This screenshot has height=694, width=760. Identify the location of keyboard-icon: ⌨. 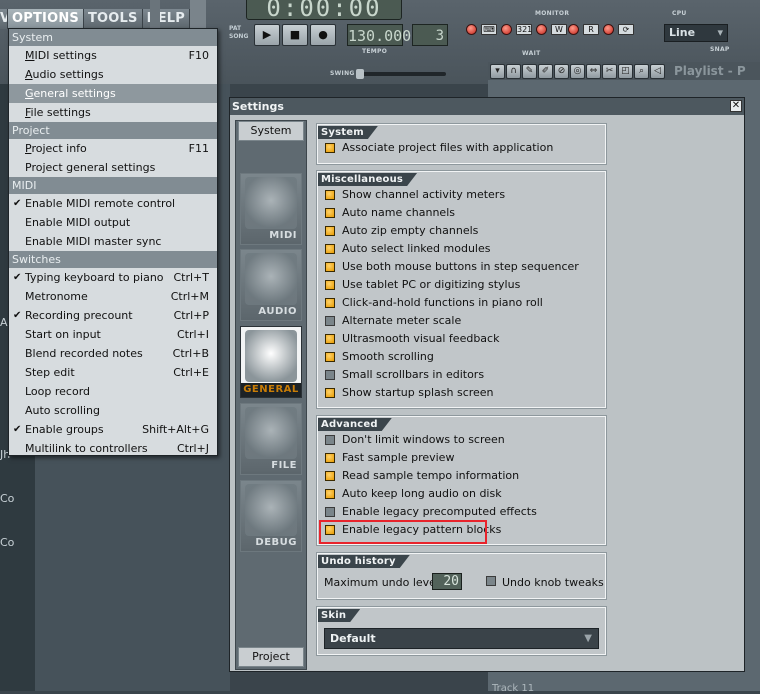
(489, 29).